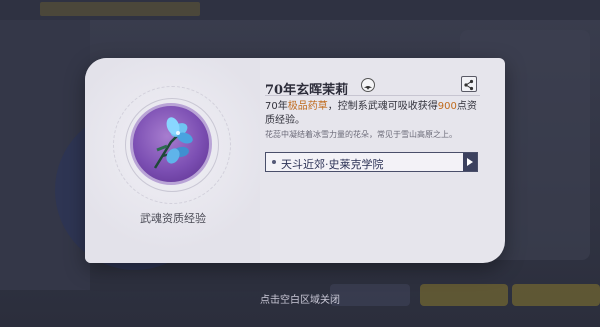  Describe the element at coordinates (300, 300) in the screenshot. I see `close-hint: 点击空白区域关闭` at that location.